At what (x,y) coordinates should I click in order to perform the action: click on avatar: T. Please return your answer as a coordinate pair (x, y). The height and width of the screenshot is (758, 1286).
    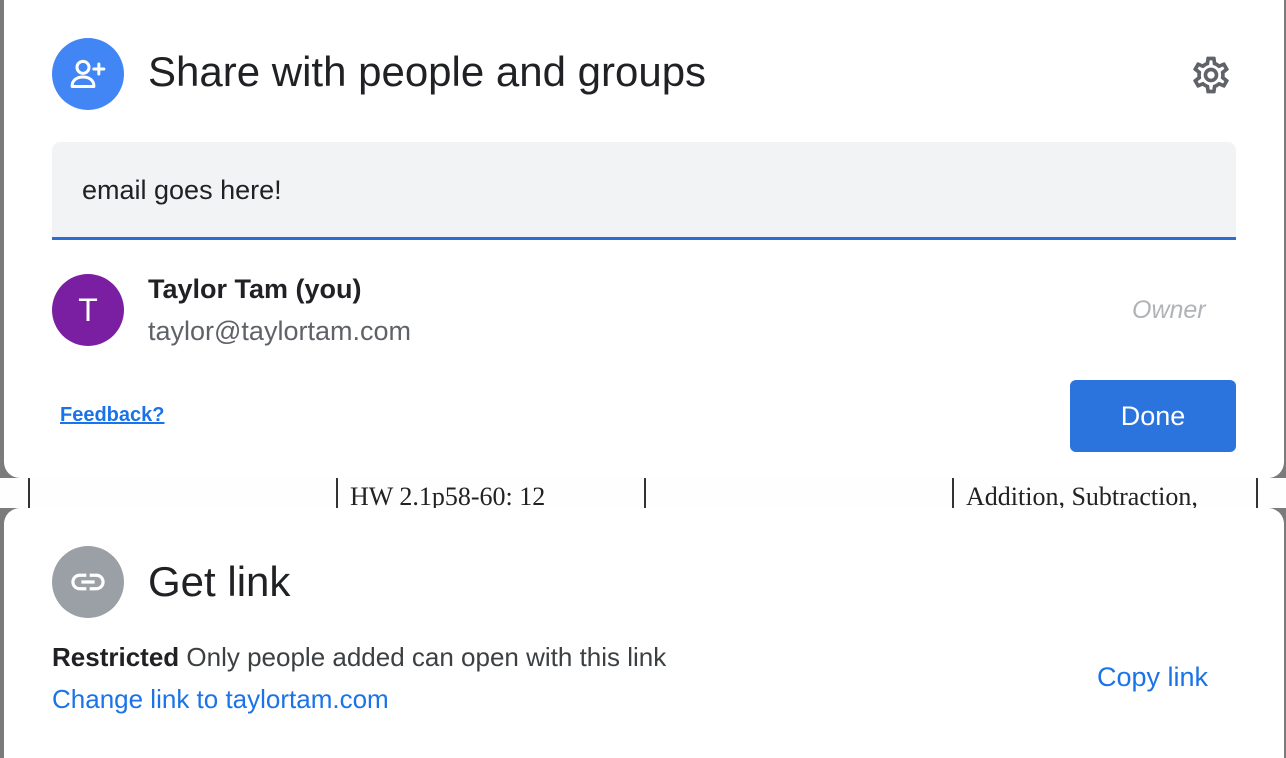
    Looking at the image, I should click on (88, 310).